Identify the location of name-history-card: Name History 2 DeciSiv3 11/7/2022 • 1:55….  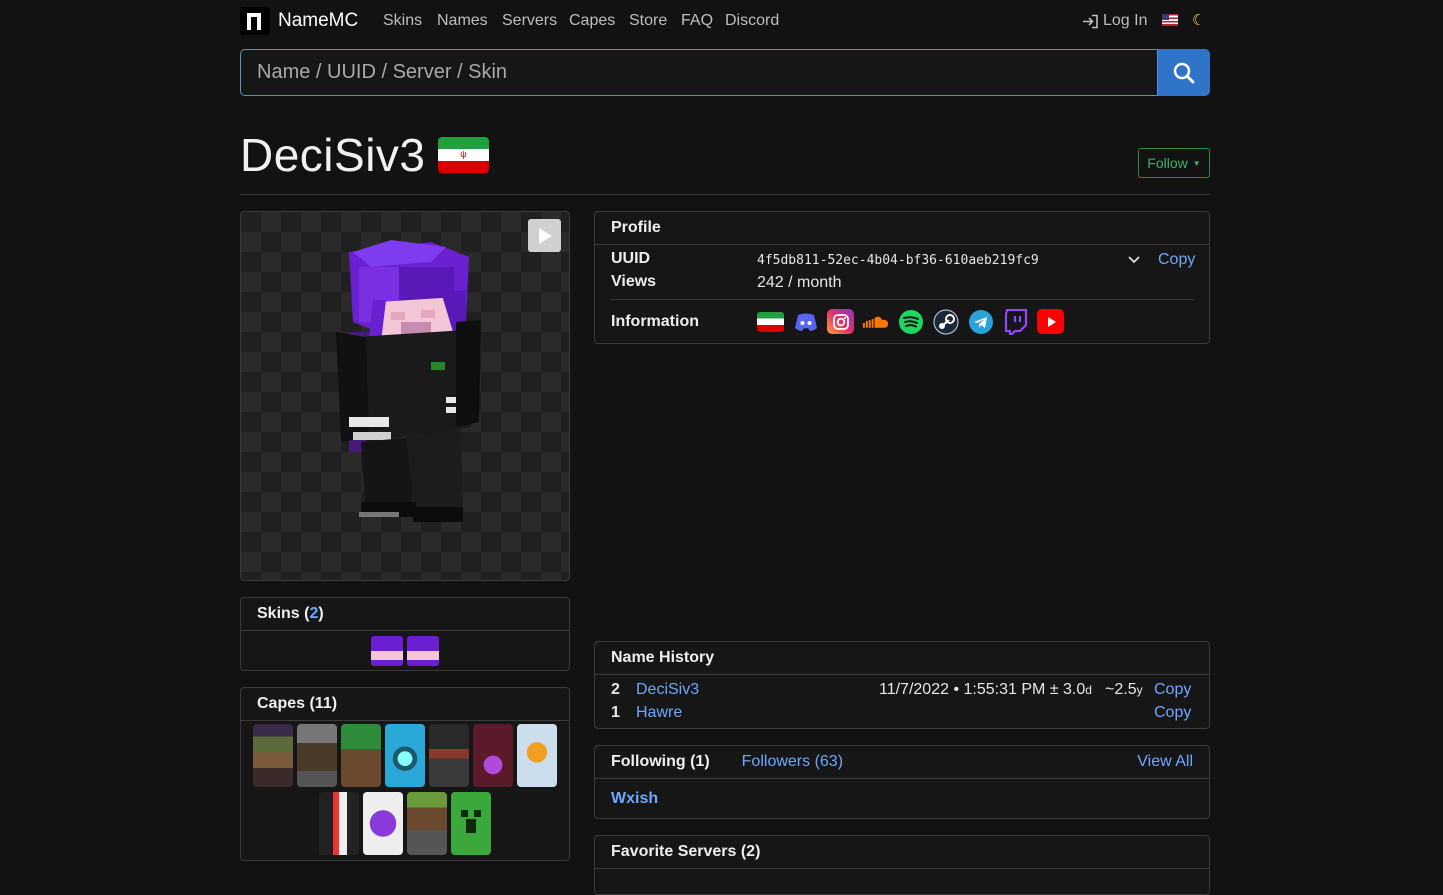
(902, 685).